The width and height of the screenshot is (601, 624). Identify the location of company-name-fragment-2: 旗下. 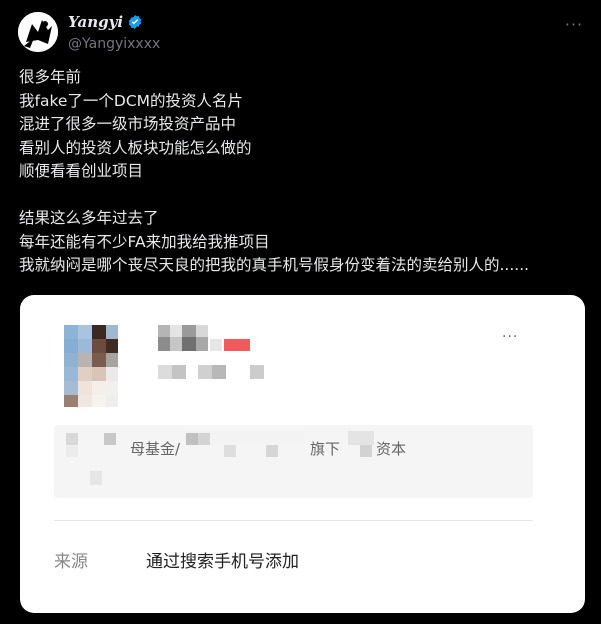
(325, 449).